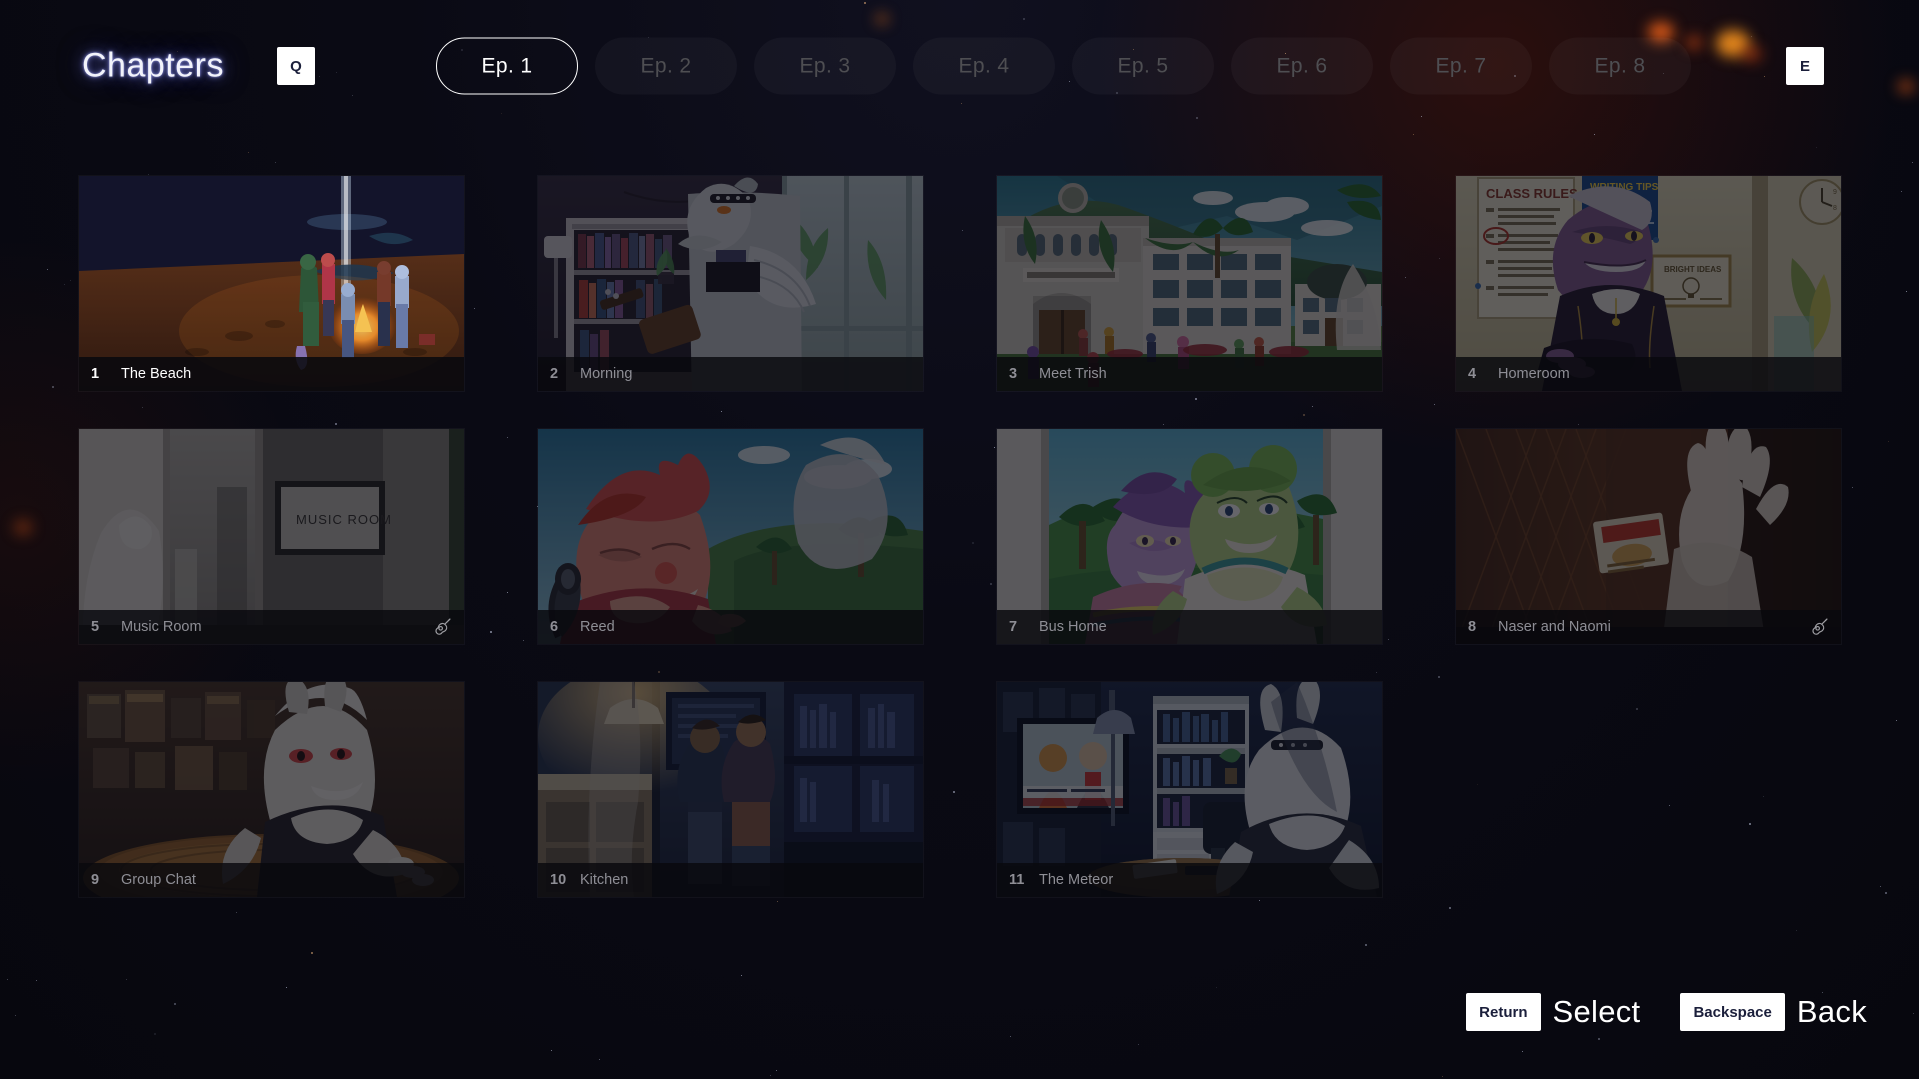 The width and height of the screenshot is (1919, 1079). I want to click on tab-label: Ep. 2, so click(666, 65).